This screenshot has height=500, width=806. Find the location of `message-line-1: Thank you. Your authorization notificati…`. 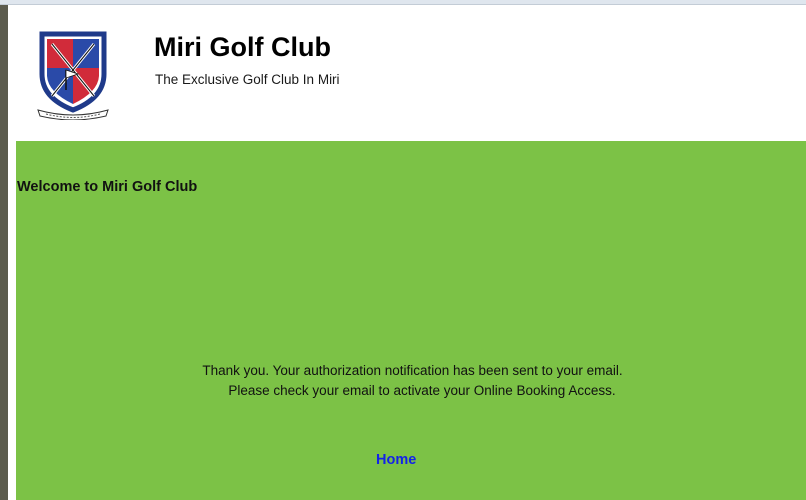

message-line-1: Thank you. Your authorization notificati… is located at coordinates (412, 370).